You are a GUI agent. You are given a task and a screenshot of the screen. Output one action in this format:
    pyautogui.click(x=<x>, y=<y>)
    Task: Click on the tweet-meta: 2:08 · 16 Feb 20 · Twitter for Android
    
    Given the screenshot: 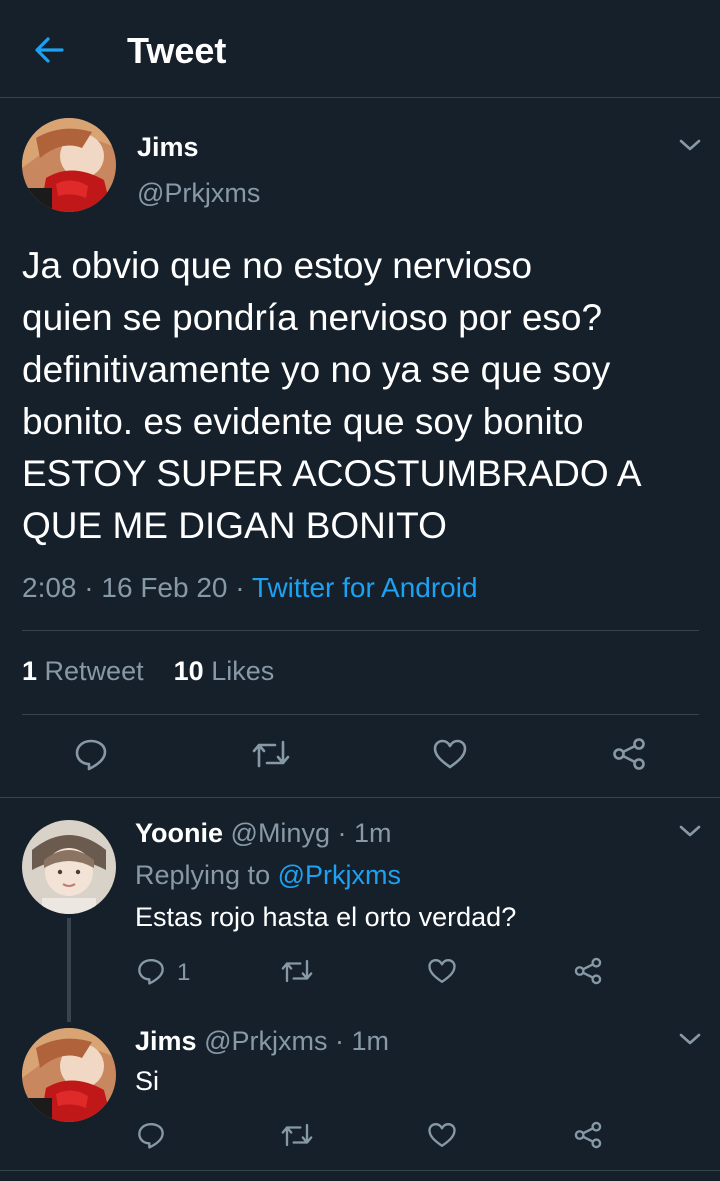 What is the action you would take?
    pyautogui.click(x=250, y=588)
    